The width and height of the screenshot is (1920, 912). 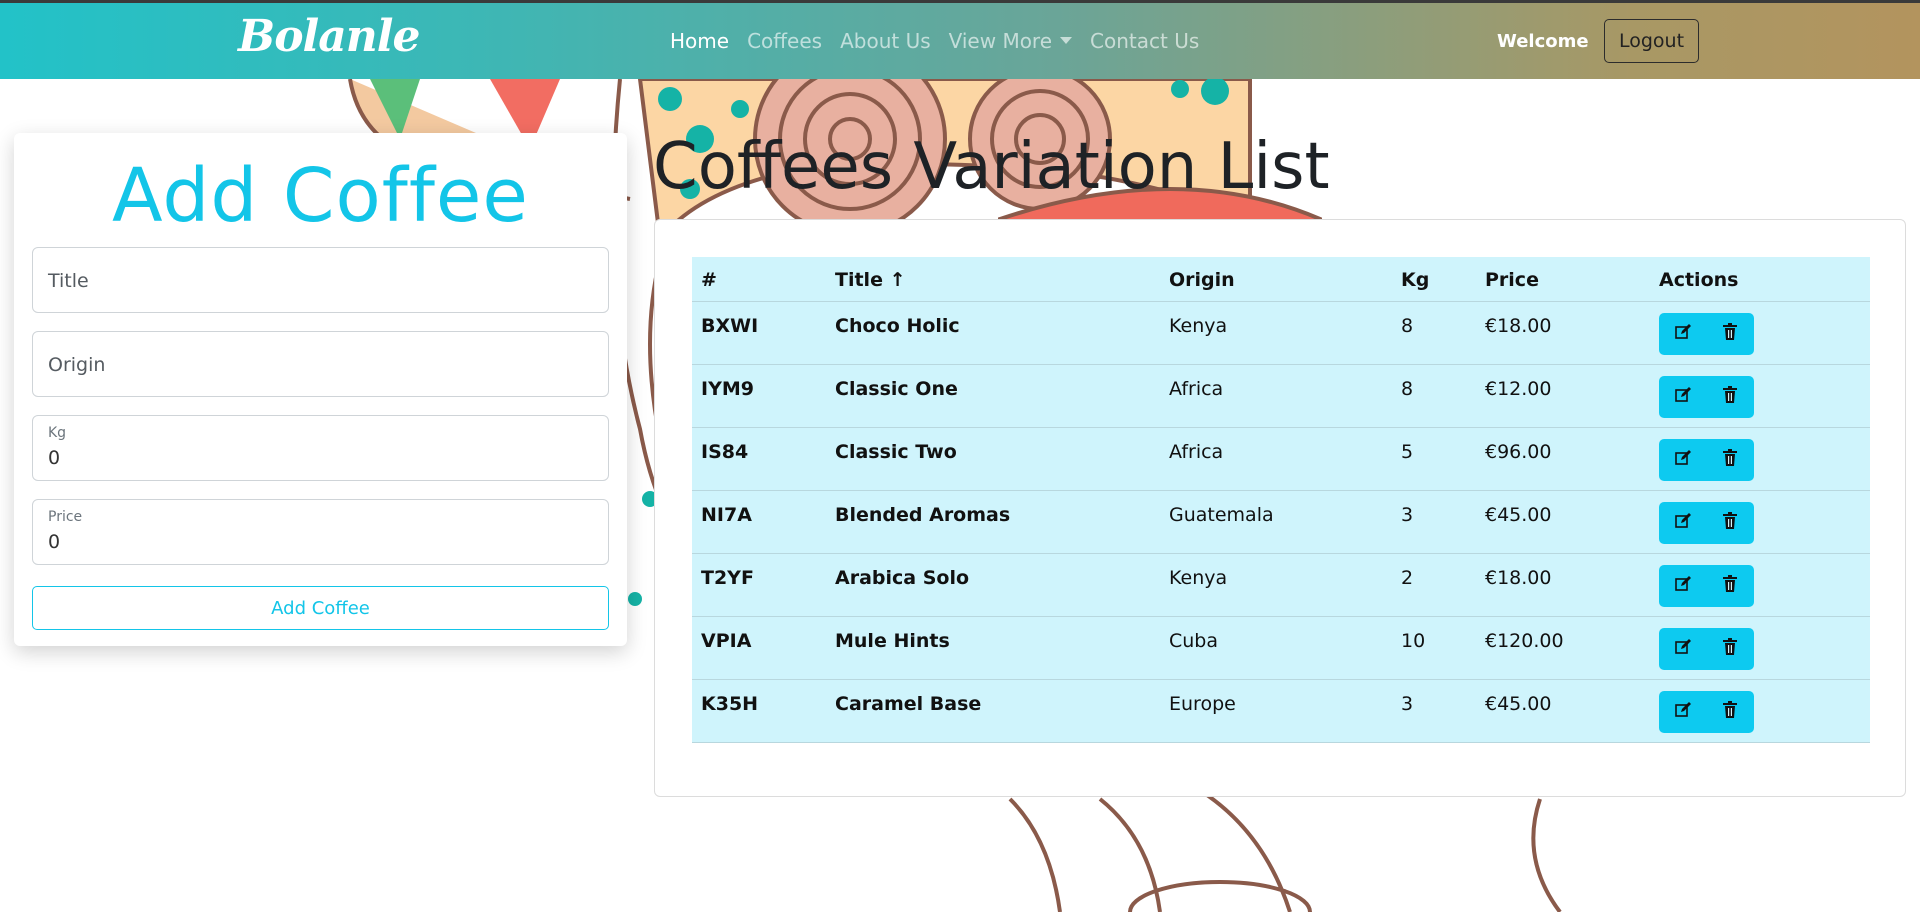 I want to click on cell-title: Blended Aromas, so click(x=923, y=515).